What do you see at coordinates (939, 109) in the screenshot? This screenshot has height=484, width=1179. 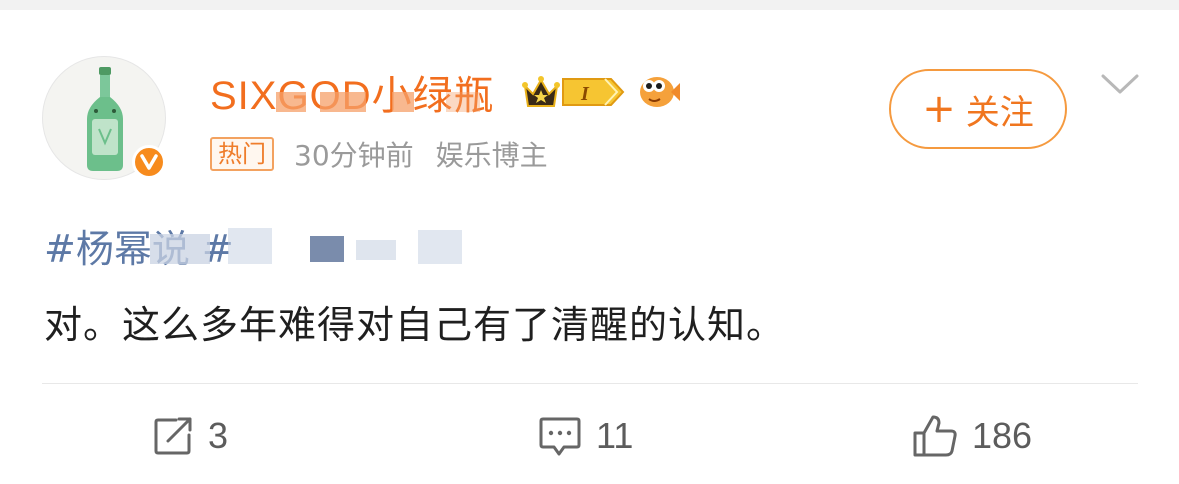 I see `plus-icon: +` at bounding box center [939, 109].